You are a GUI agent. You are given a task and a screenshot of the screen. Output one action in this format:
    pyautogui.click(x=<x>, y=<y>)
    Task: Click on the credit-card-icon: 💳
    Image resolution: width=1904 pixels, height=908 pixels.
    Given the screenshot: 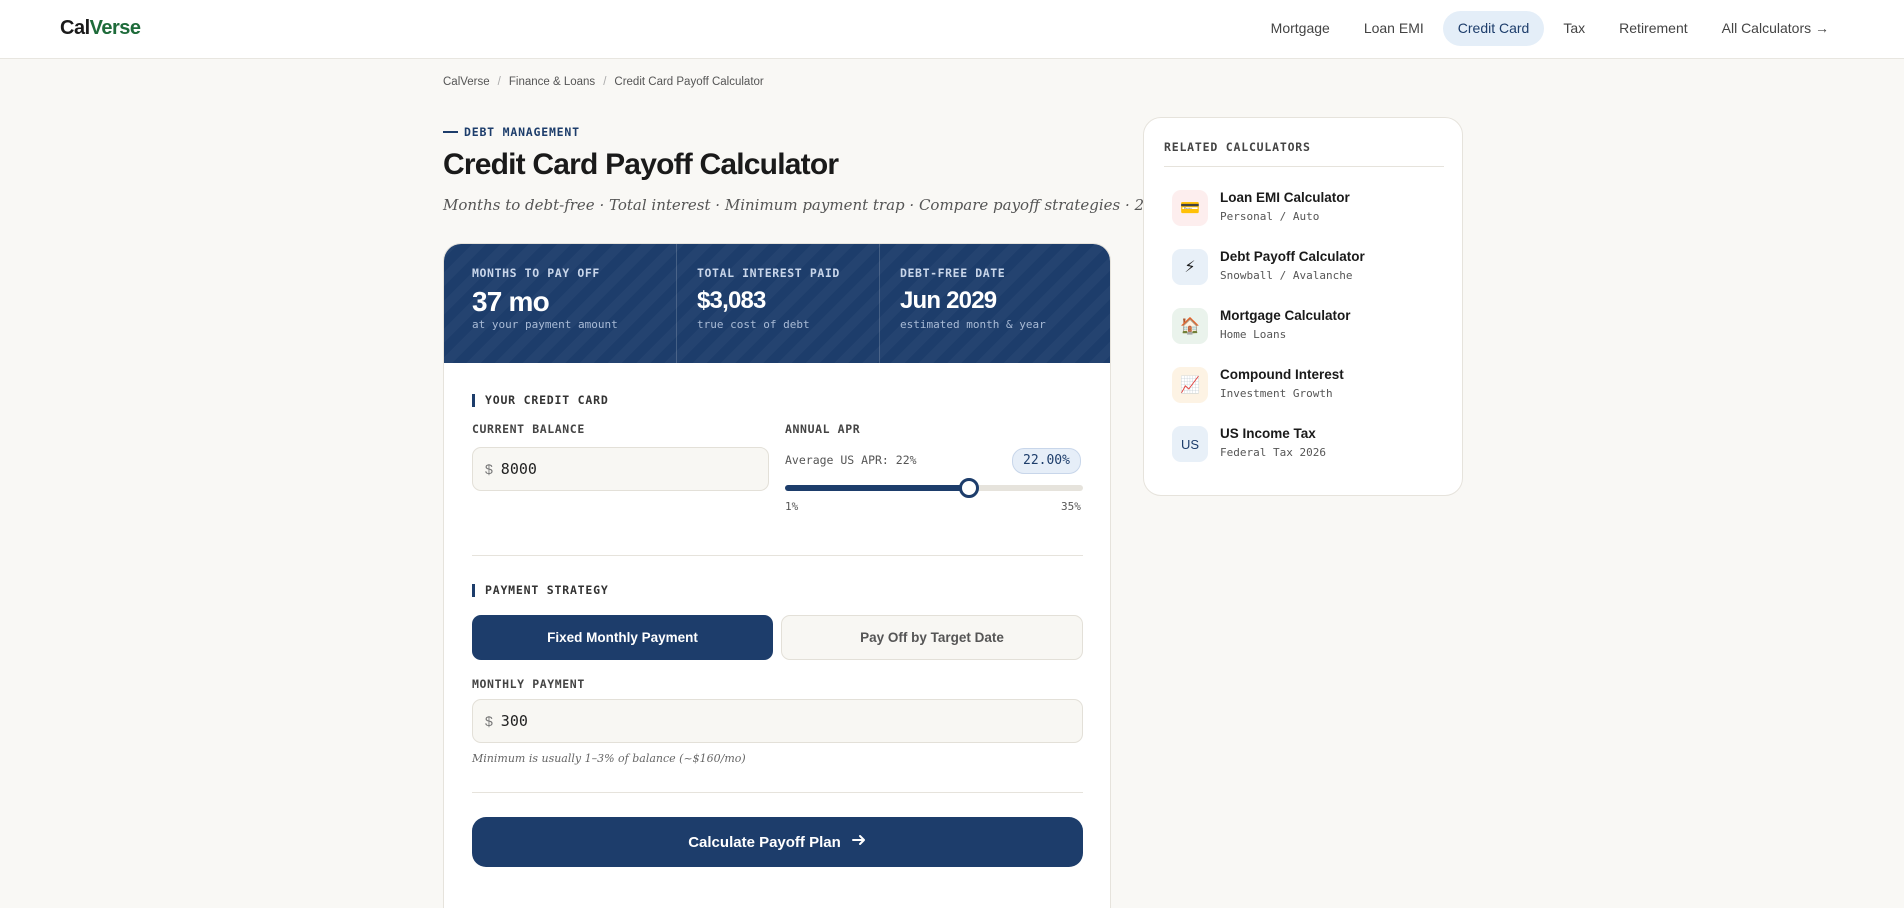 What is the action you would take?
    pyautogui.click(x=1190, y=208)
    